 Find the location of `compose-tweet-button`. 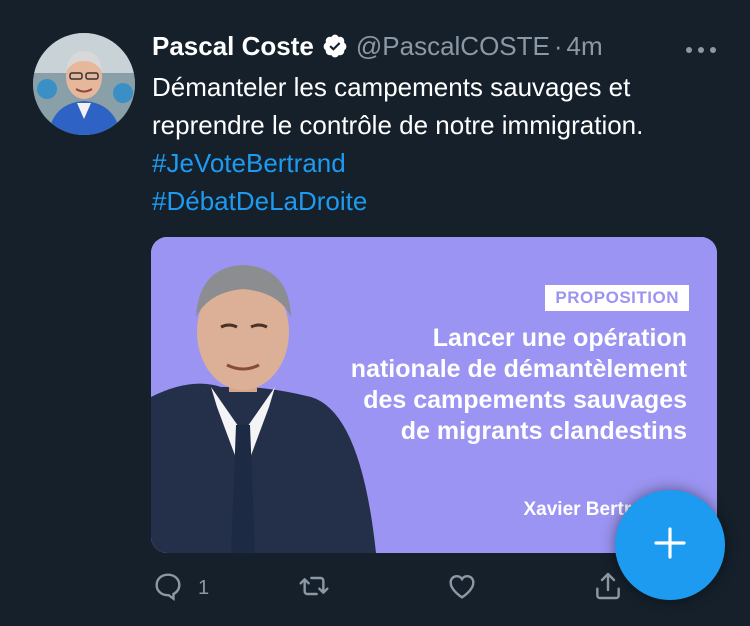

compose-tweet-button is located at coordinates (670, 545).